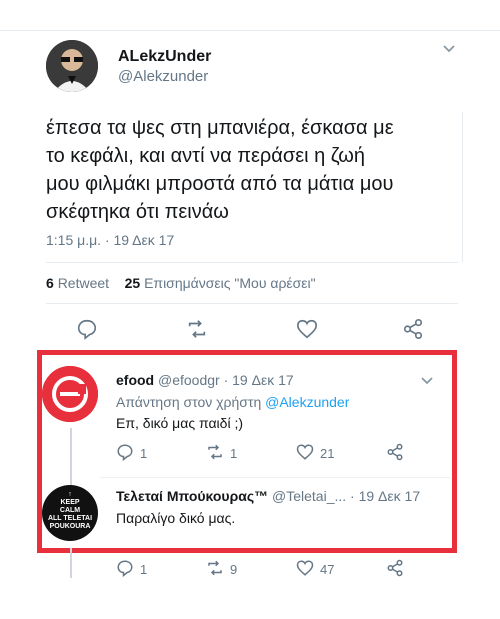 The height and width of the screenshot is (619, 500). What do you see at coordinates (192, 496) in the screenshot?
I see `reply-display-name: Τελεταί Μπούκουρας™` at bounding box center [192, 496].